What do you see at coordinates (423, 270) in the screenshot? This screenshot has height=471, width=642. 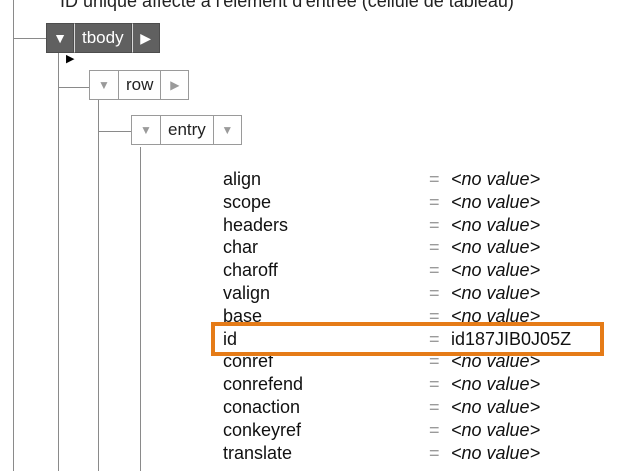 I see `attribute-row-charoff: charoff = <no value>` at bounding box center [423, 270].